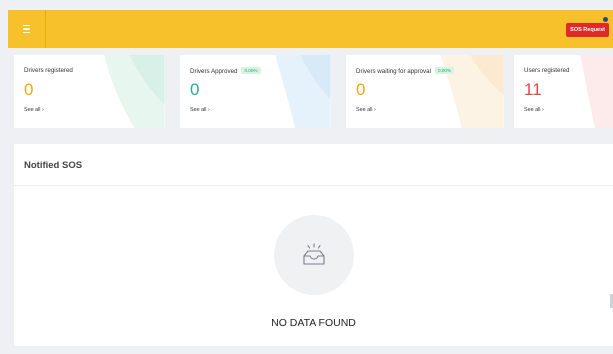  Describe the element at coordinates (587, 30) in the screenshot. I see `sos-request-button: SOS Request` at that location.